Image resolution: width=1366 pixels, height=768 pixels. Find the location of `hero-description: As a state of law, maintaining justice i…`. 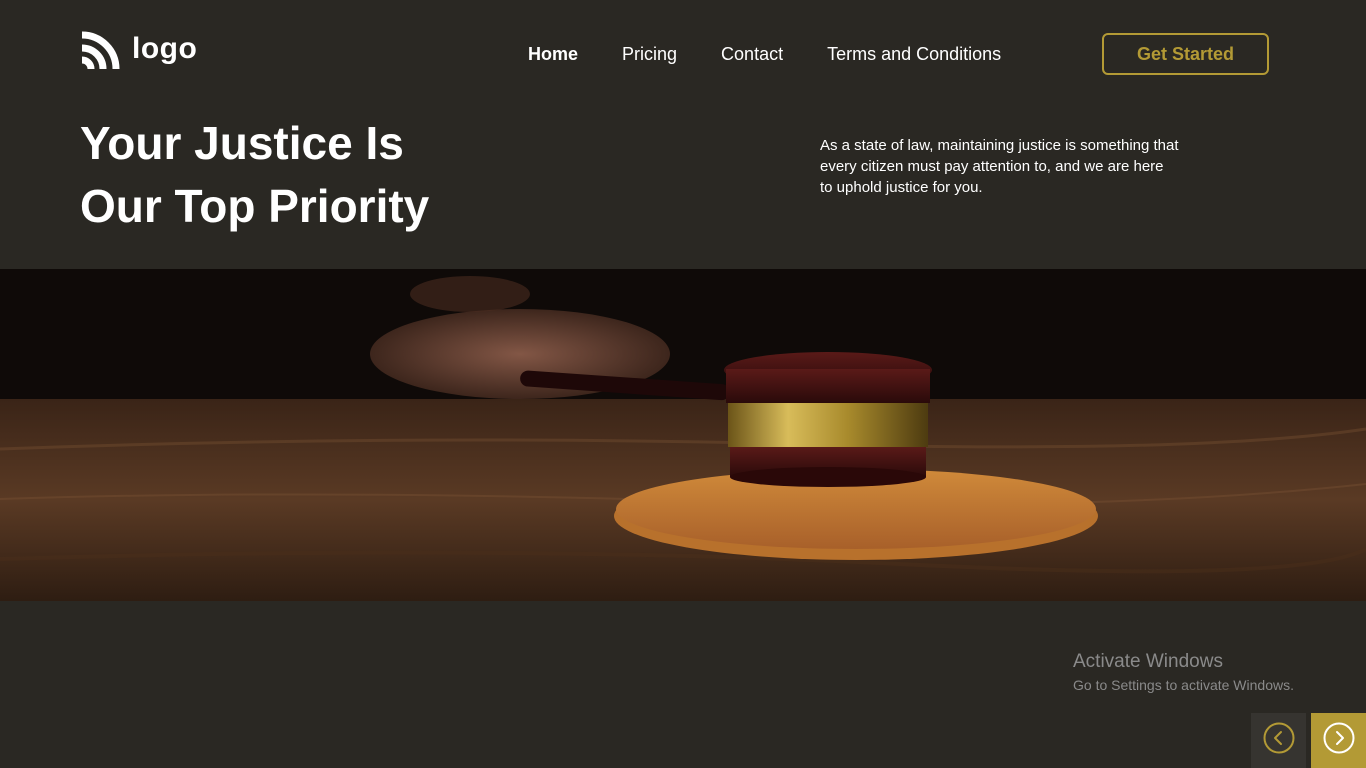

hero-description: As a state of law, maintaining justice i… is located at coordinates (999, 166).